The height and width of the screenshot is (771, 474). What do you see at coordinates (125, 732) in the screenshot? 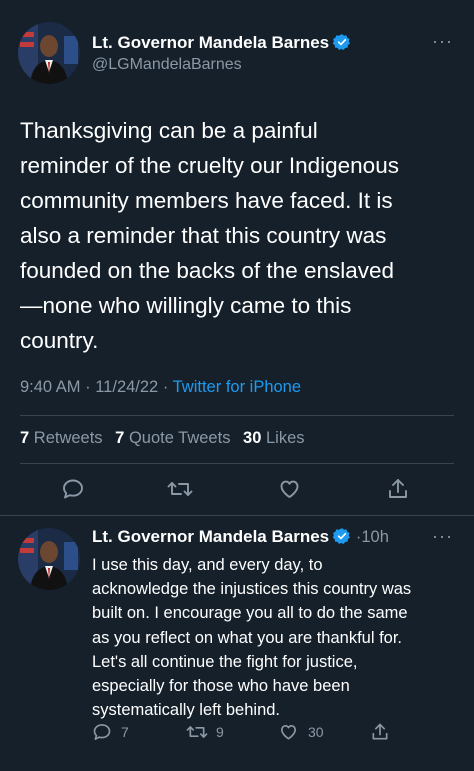
I see `reply-reply-count: 7` at bounding box center [125, 732].